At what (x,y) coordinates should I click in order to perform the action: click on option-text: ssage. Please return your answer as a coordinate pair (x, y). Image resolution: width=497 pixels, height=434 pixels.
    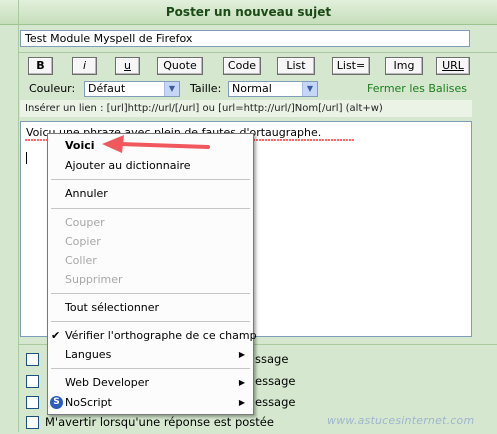
    Looking at the image, I should click on (272, 359).